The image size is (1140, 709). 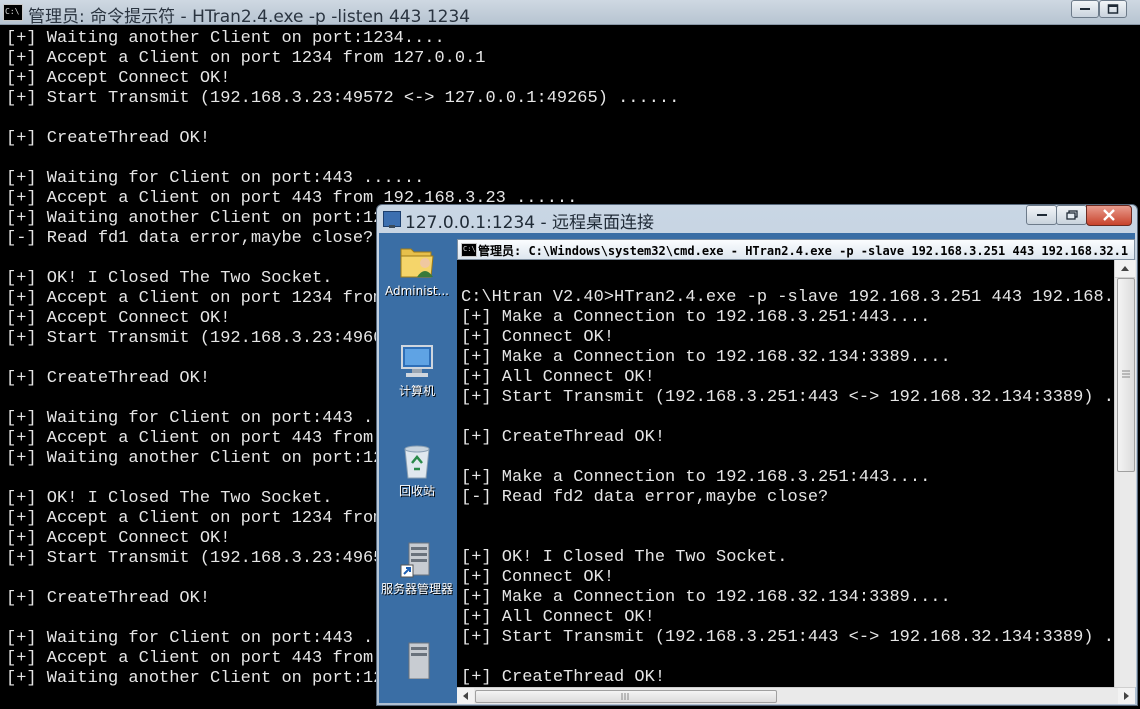 I want to click on scroll-thumb, so click(x=1126, y=375).